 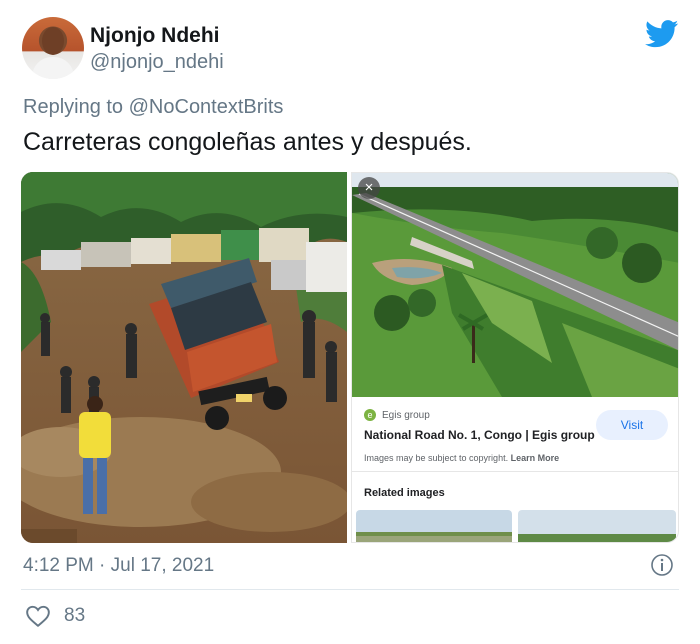 I want to click on like-count: 83, so click(x=74, y=616).